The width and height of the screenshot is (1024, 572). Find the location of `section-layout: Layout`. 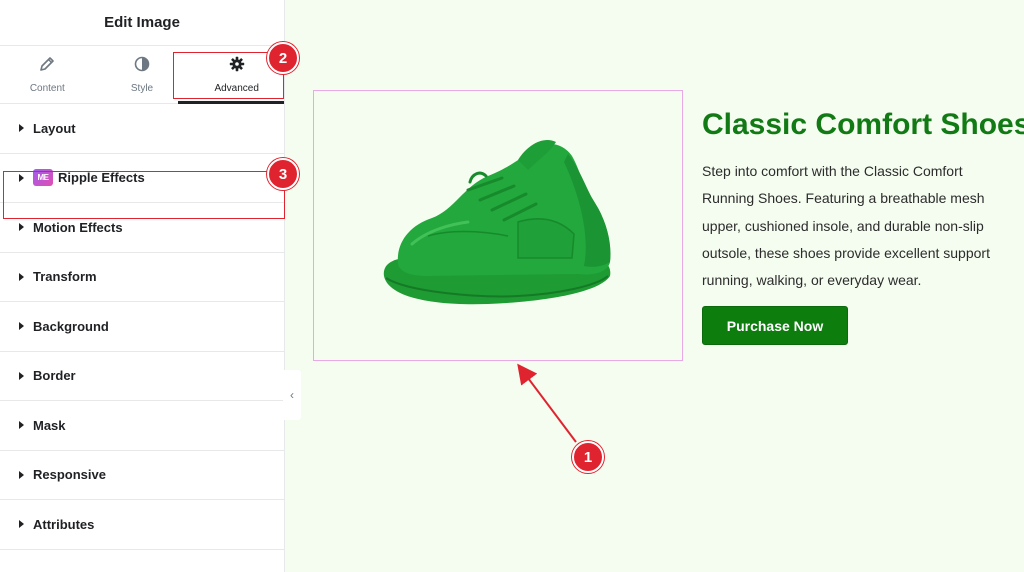

section-layout: Layout is located at coordinates (142, 129).